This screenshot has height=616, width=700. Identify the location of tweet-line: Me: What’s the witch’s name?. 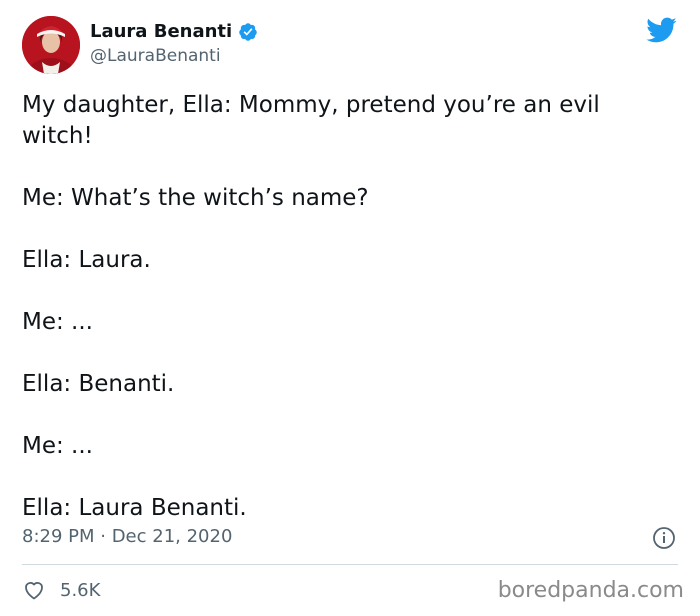
(195, 198).